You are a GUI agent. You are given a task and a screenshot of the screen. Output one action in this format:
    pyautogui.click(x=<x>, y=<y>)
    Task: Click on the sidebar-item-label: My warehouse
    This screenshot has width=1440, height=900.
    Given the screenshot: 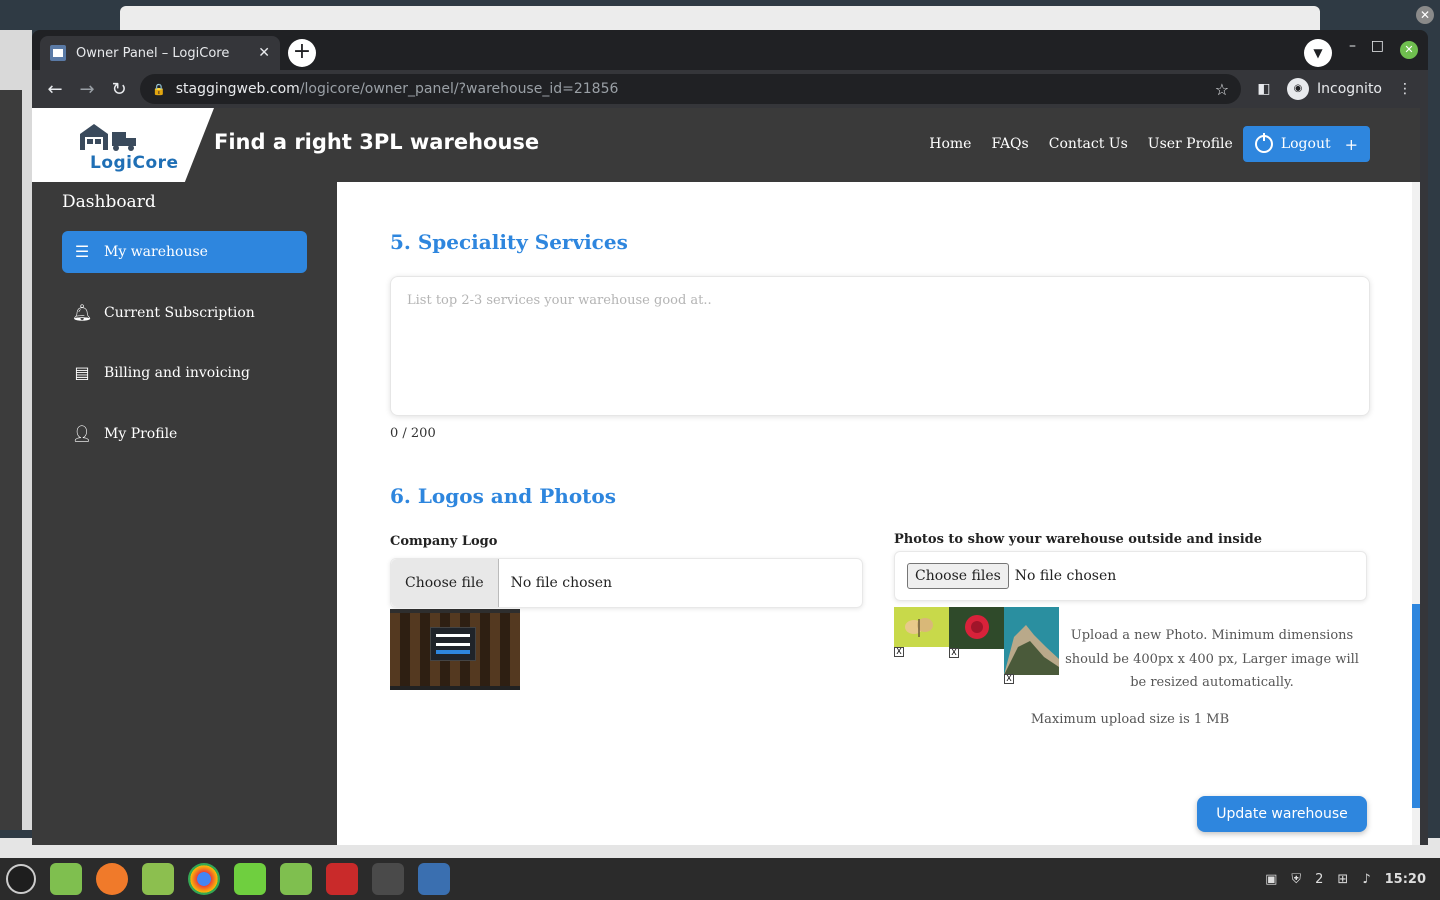 What is the action you would take?
    pyautogui.click(x=156, y=252)
    